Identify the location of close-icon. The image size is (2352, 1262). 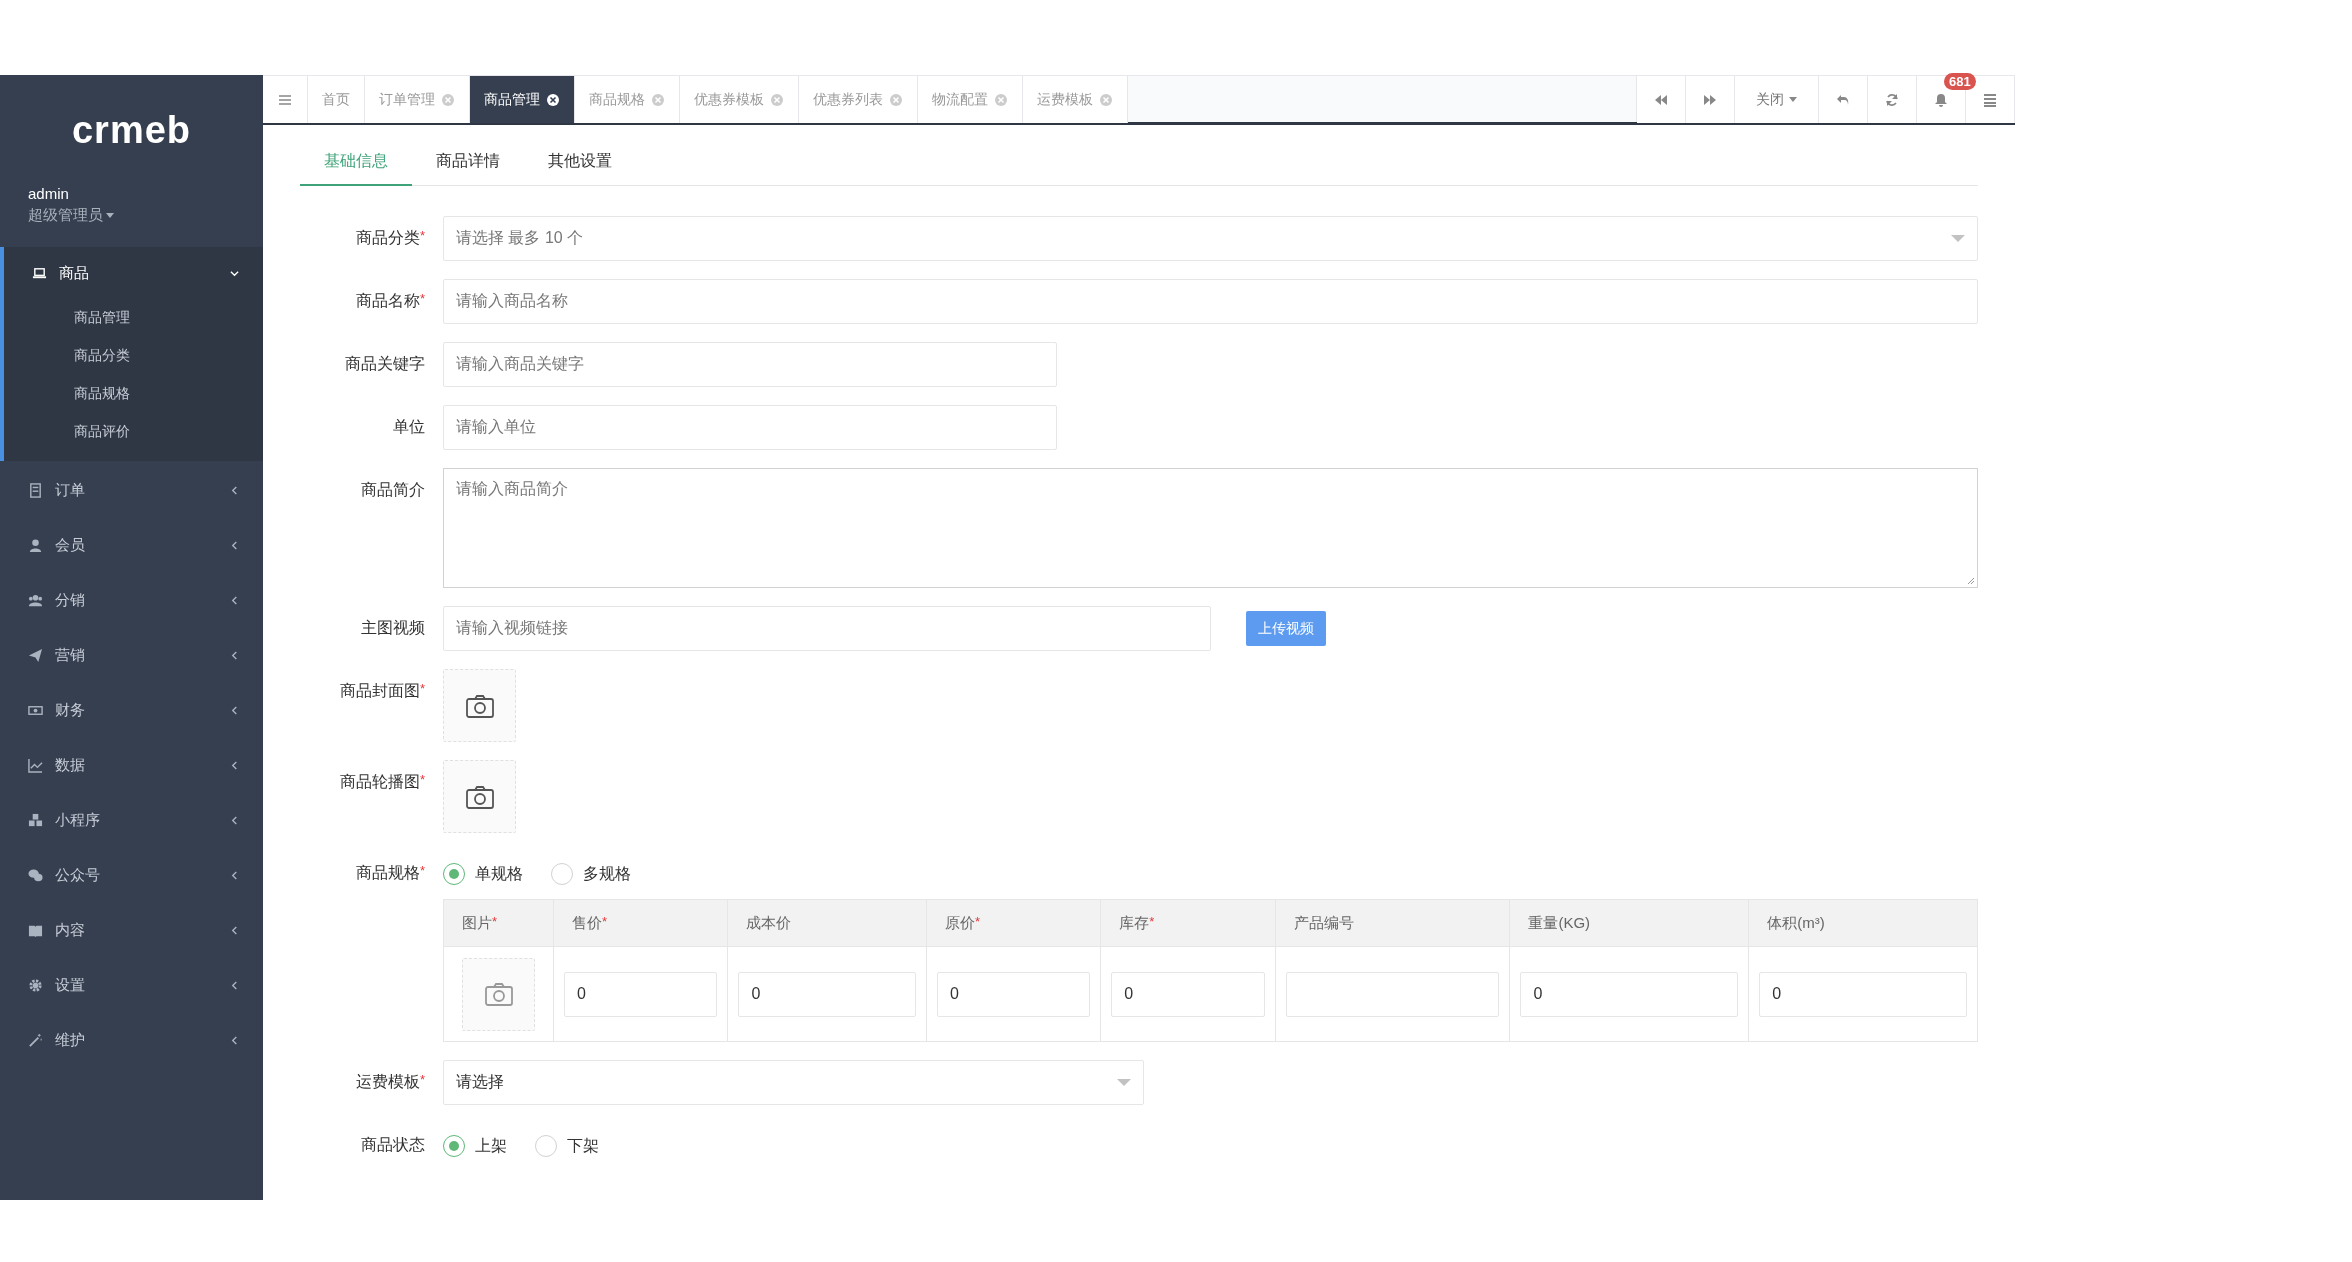
(553, 99).